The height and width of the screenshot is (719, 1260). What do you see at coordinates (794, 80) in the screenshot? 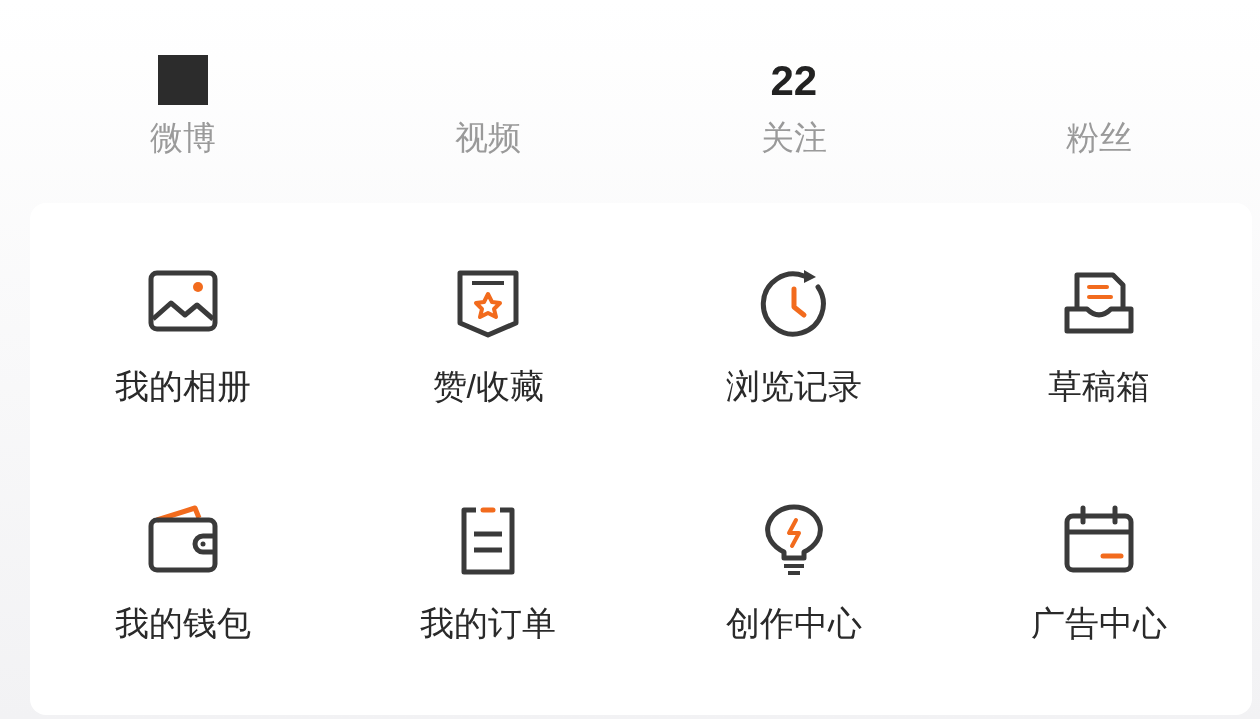
I see `stat-count: 22` at bounding box center [794, 80].